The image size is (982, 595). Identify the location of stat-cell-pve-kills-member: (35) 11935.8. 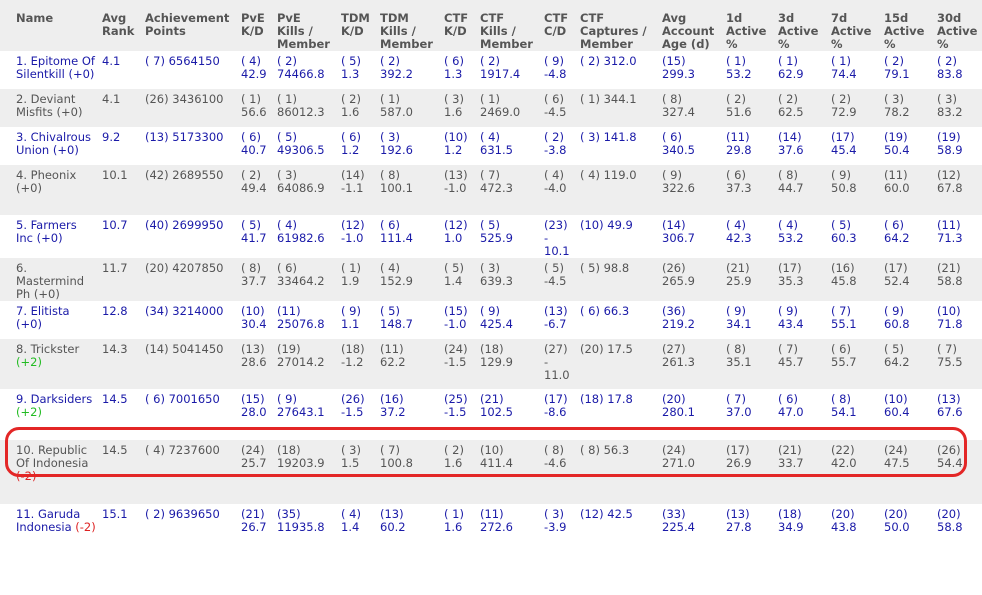
(305, 529).